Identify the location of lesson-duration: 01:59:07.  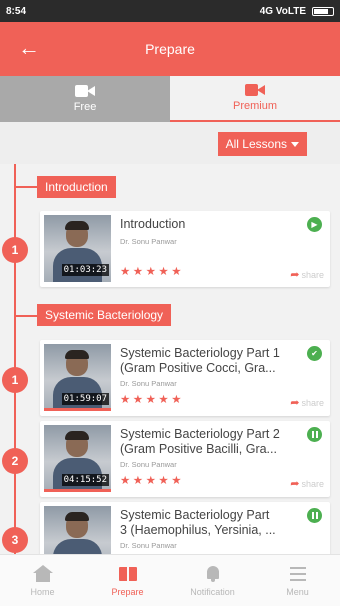
(85, 399).